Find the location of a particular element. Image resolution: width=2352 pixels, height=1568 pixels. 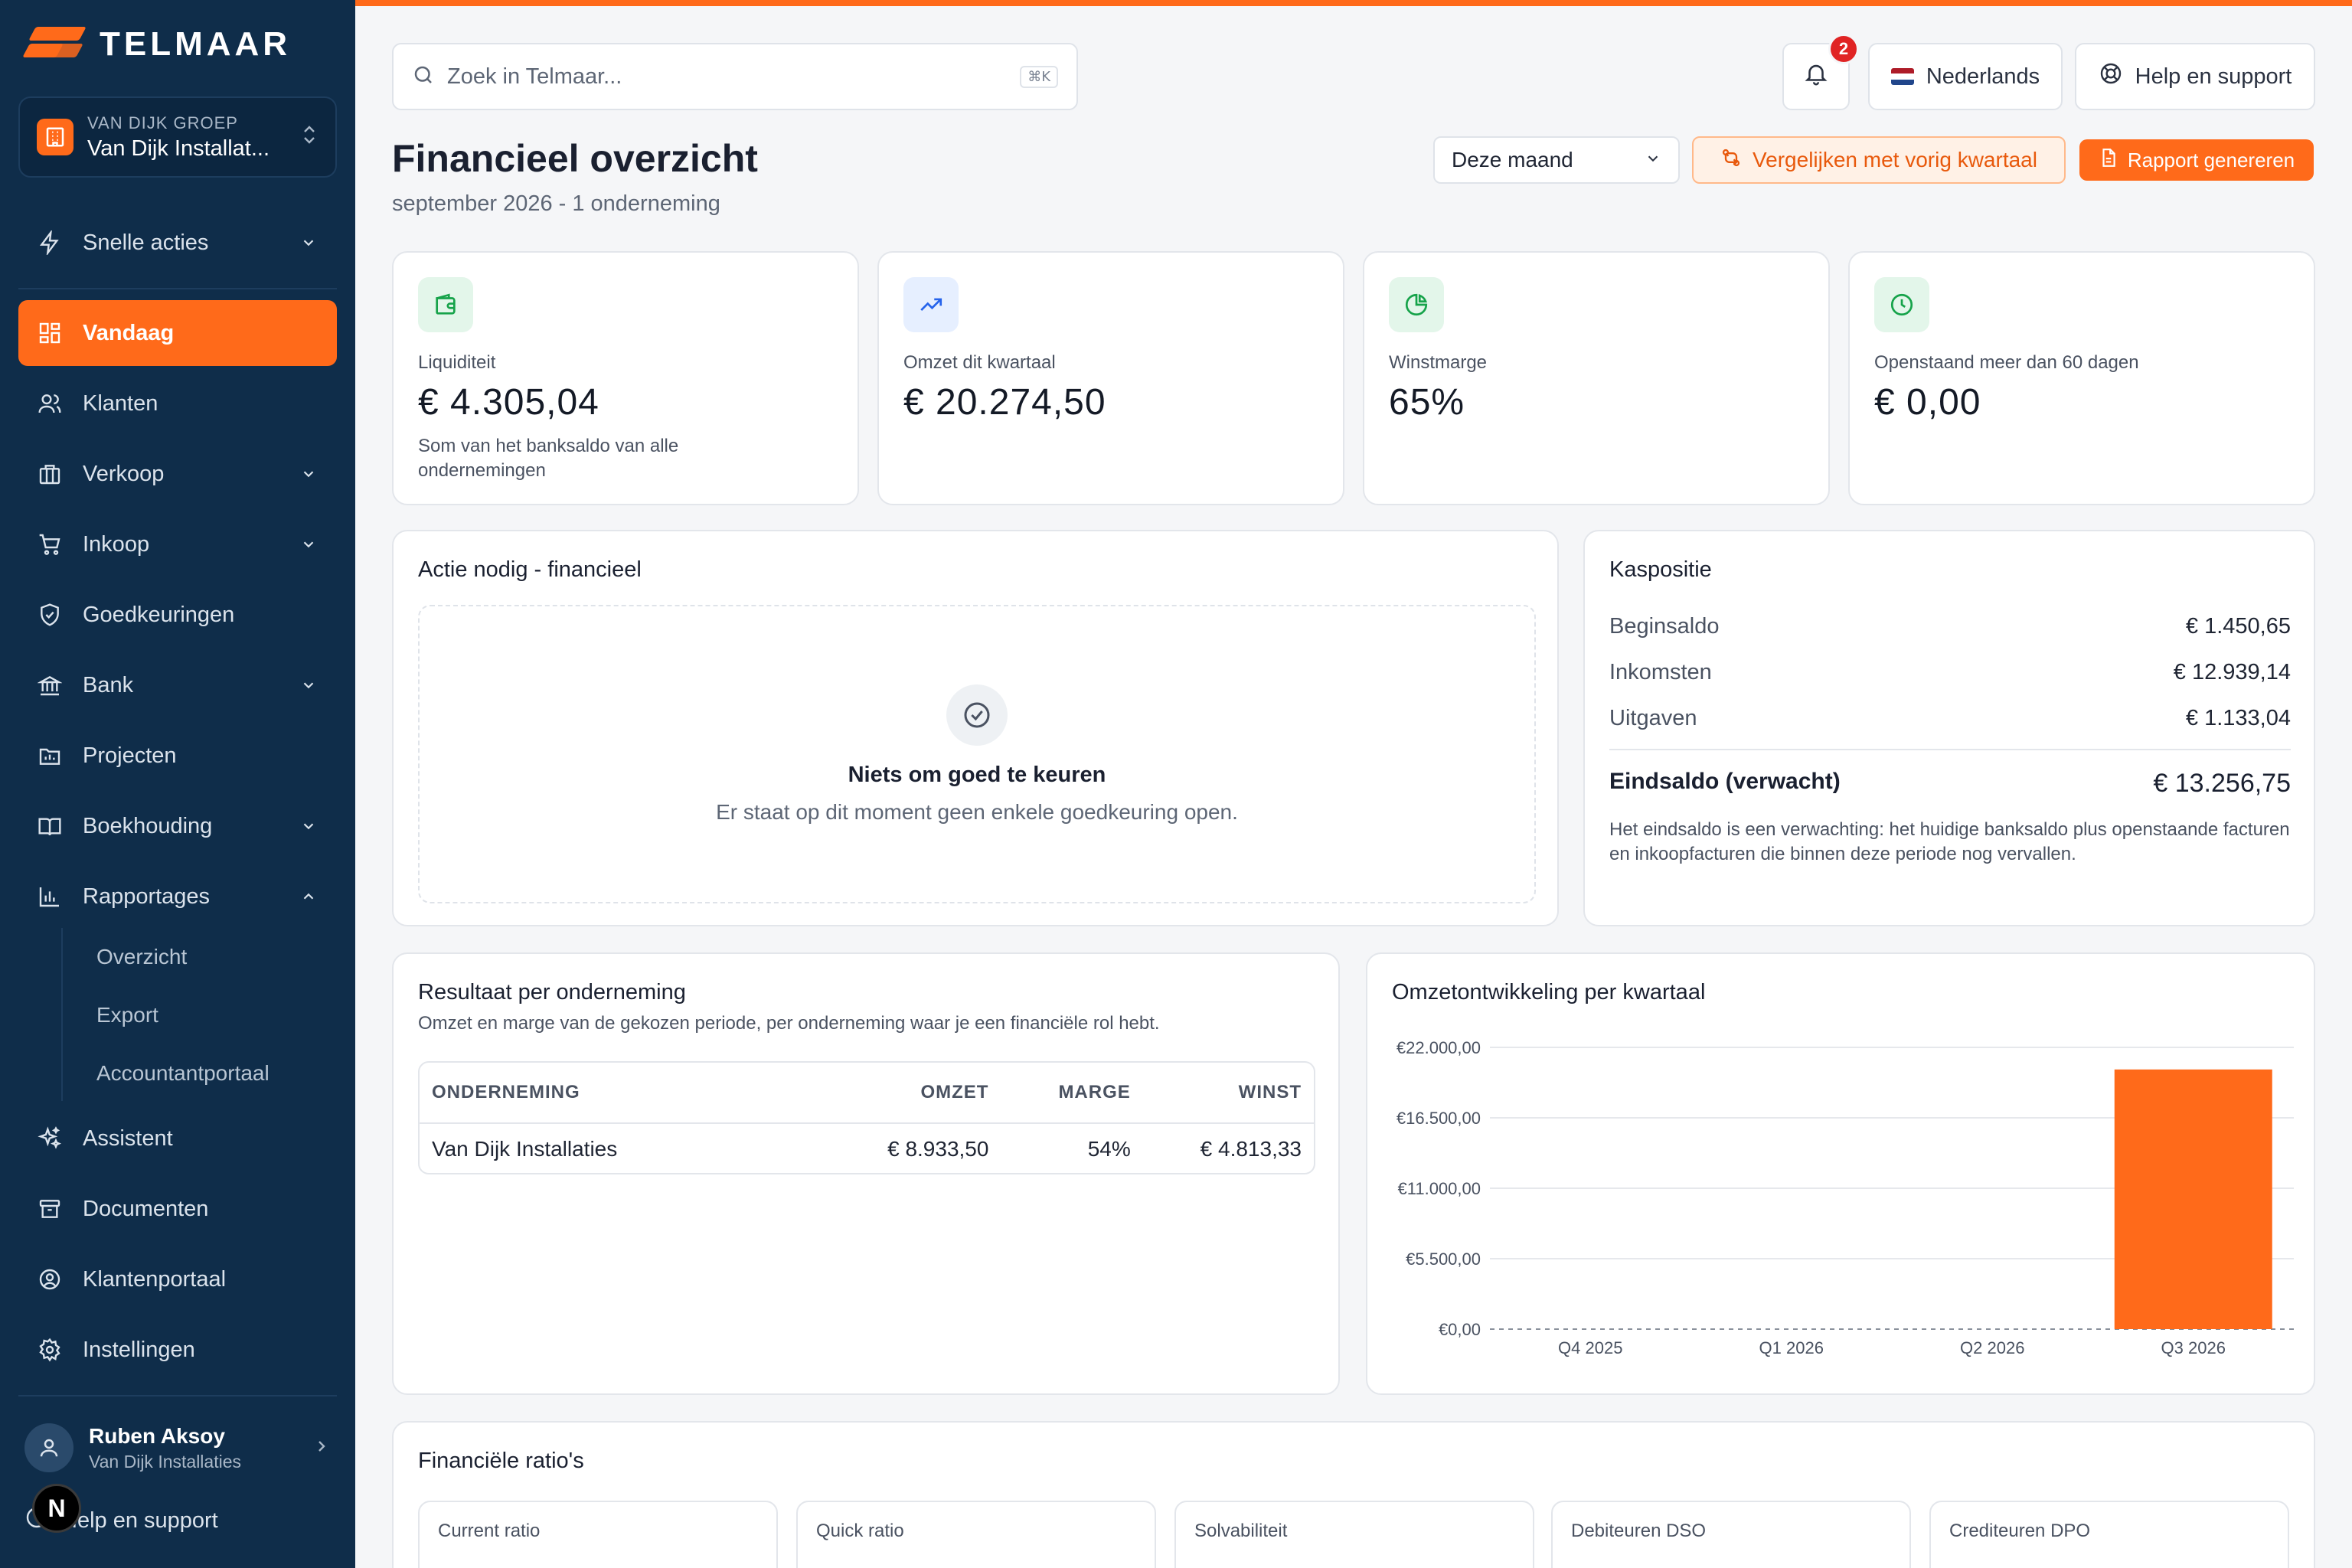

col-marge: MARGE is located at coordinates (1059, 1092).